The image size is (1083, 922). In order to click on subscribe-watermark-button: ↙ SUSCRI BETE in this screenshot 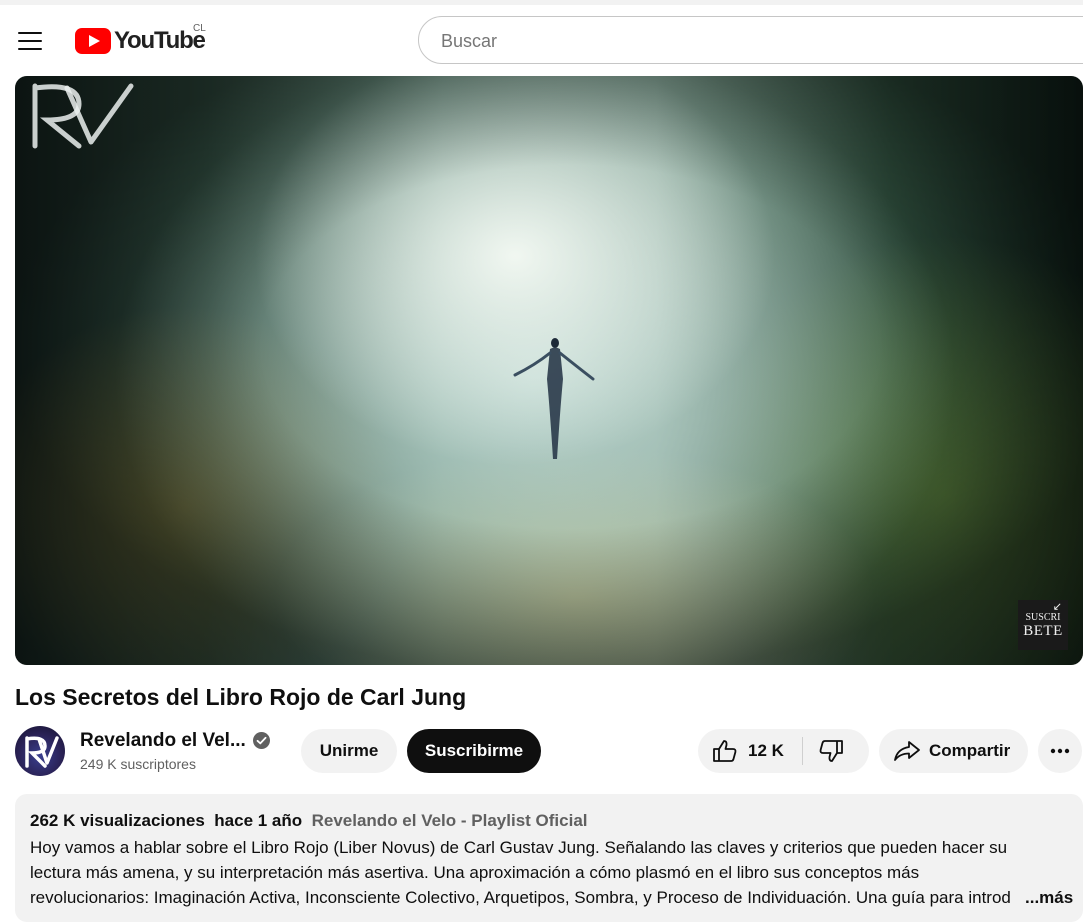, I will do `click(1043, 625)`.